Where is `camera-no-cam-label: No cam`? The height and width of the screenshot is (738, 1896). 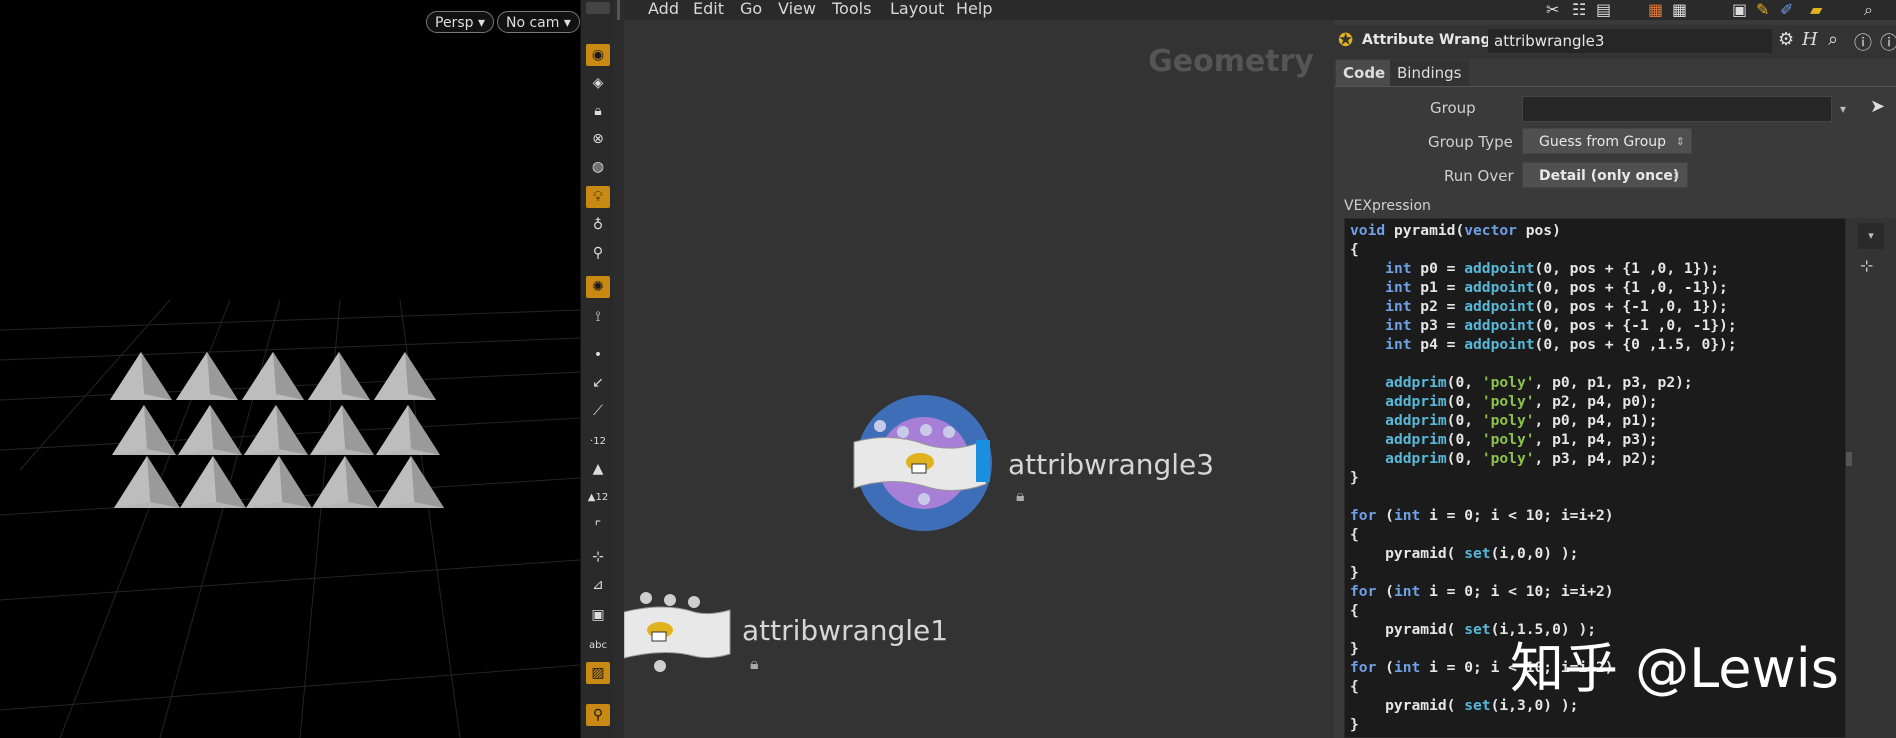 camera-no-cam-label: No cam is located at coordinates (533, 23).